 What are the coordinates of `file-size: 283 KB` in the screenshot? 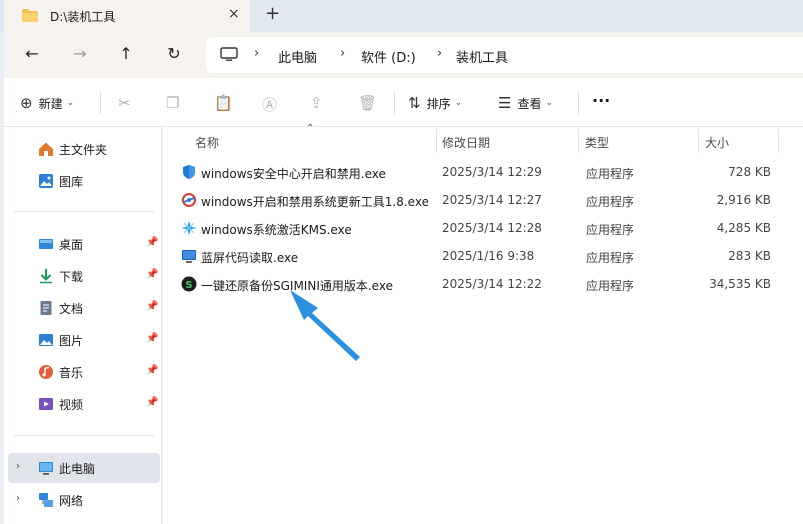 It's located at (749, 256).